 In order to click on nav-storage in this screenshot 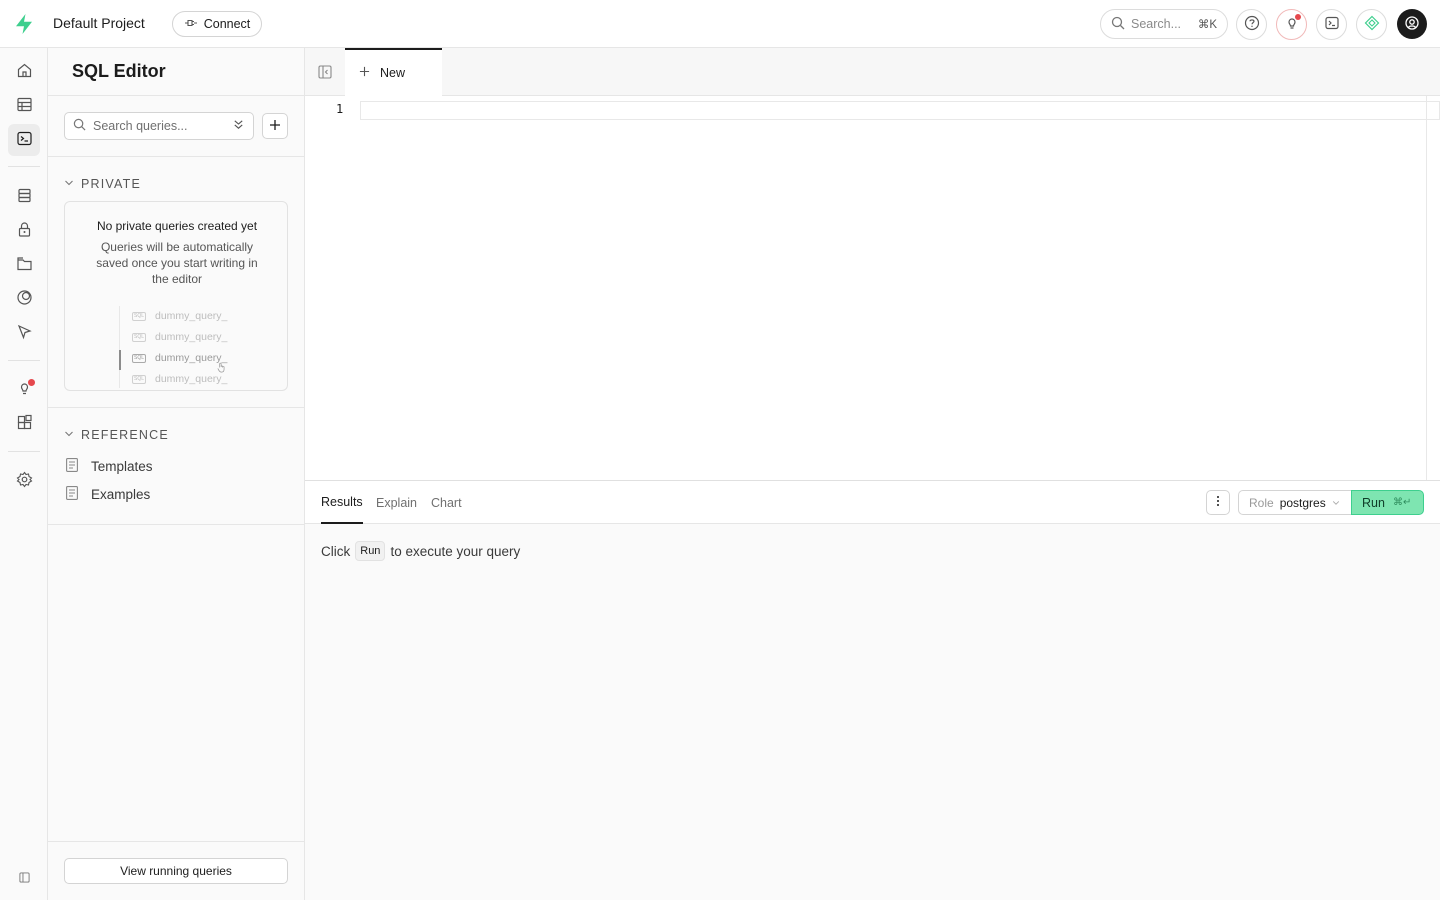, I will do `click(24, 265)`.